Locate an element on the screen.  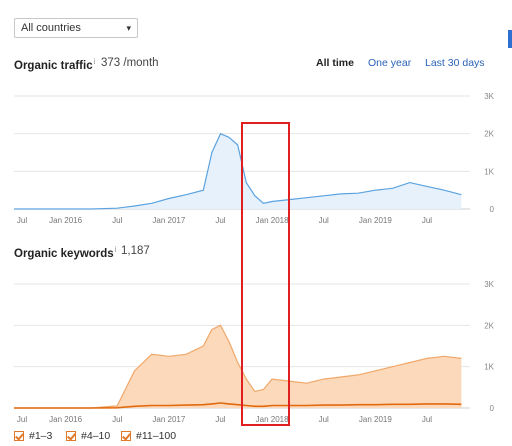
organic-keywords-label: Organic keywords is located at coordinates (64, 253).